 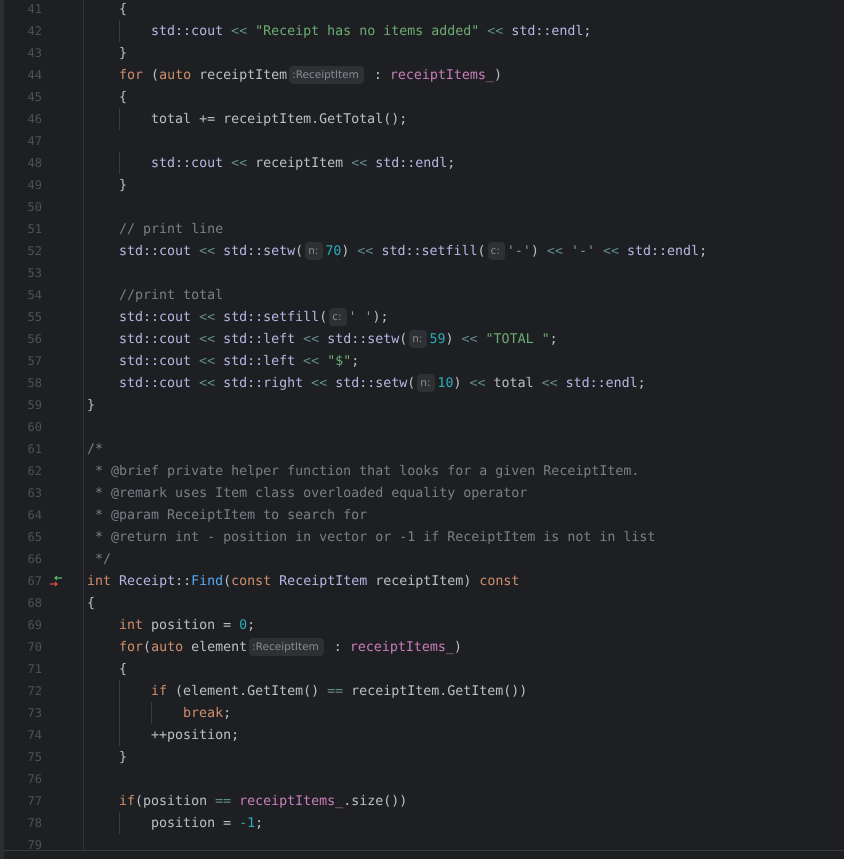 What do you see at coordinates (267, 383) in the screenshot?
I see `code-text: std::cout << std::right << std::setw(` at bounding box center [267, 383].